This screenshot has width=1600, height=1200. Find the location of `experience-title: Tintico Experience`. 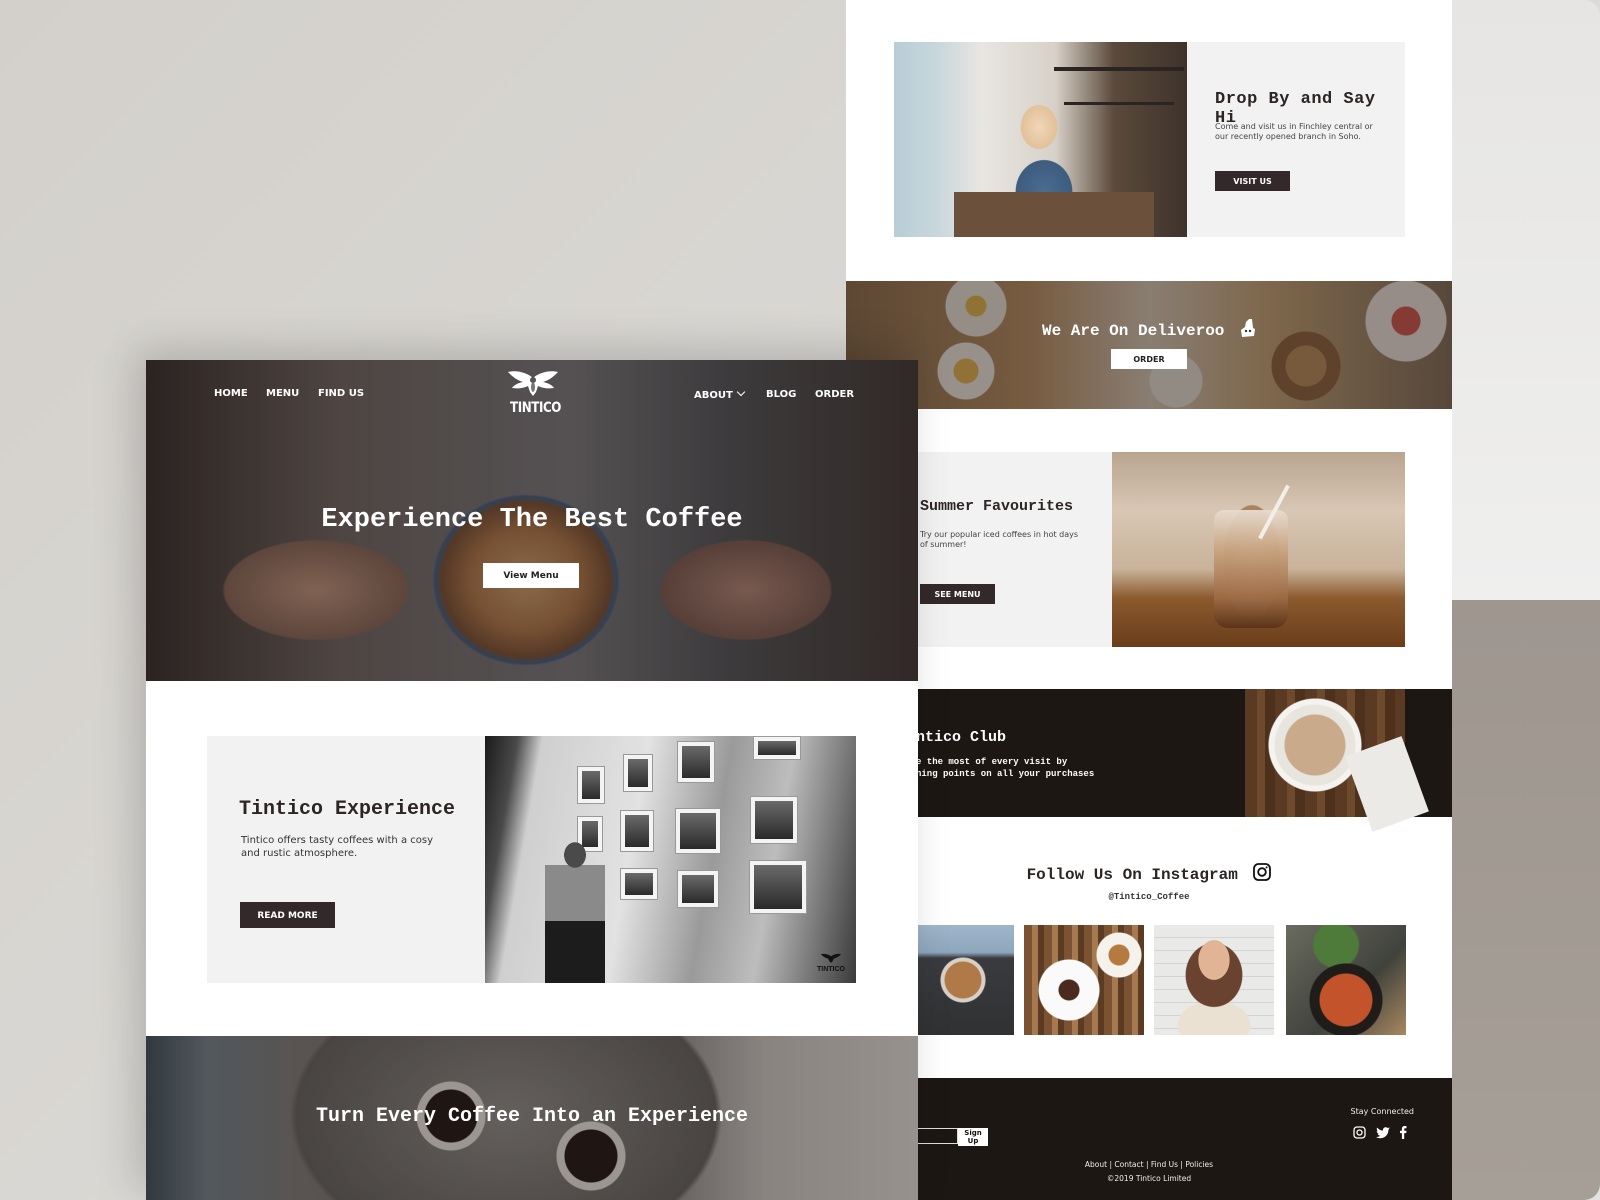

experience-title: Tintico Experience is located at coordinates (347, 809).